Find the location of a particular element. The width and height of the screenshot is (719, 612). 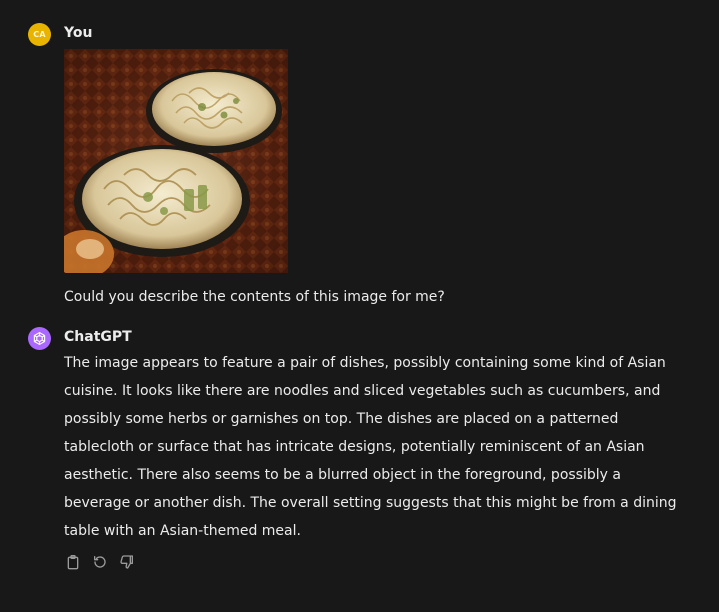

regenerate-icon is located at coordinates (100, 562).